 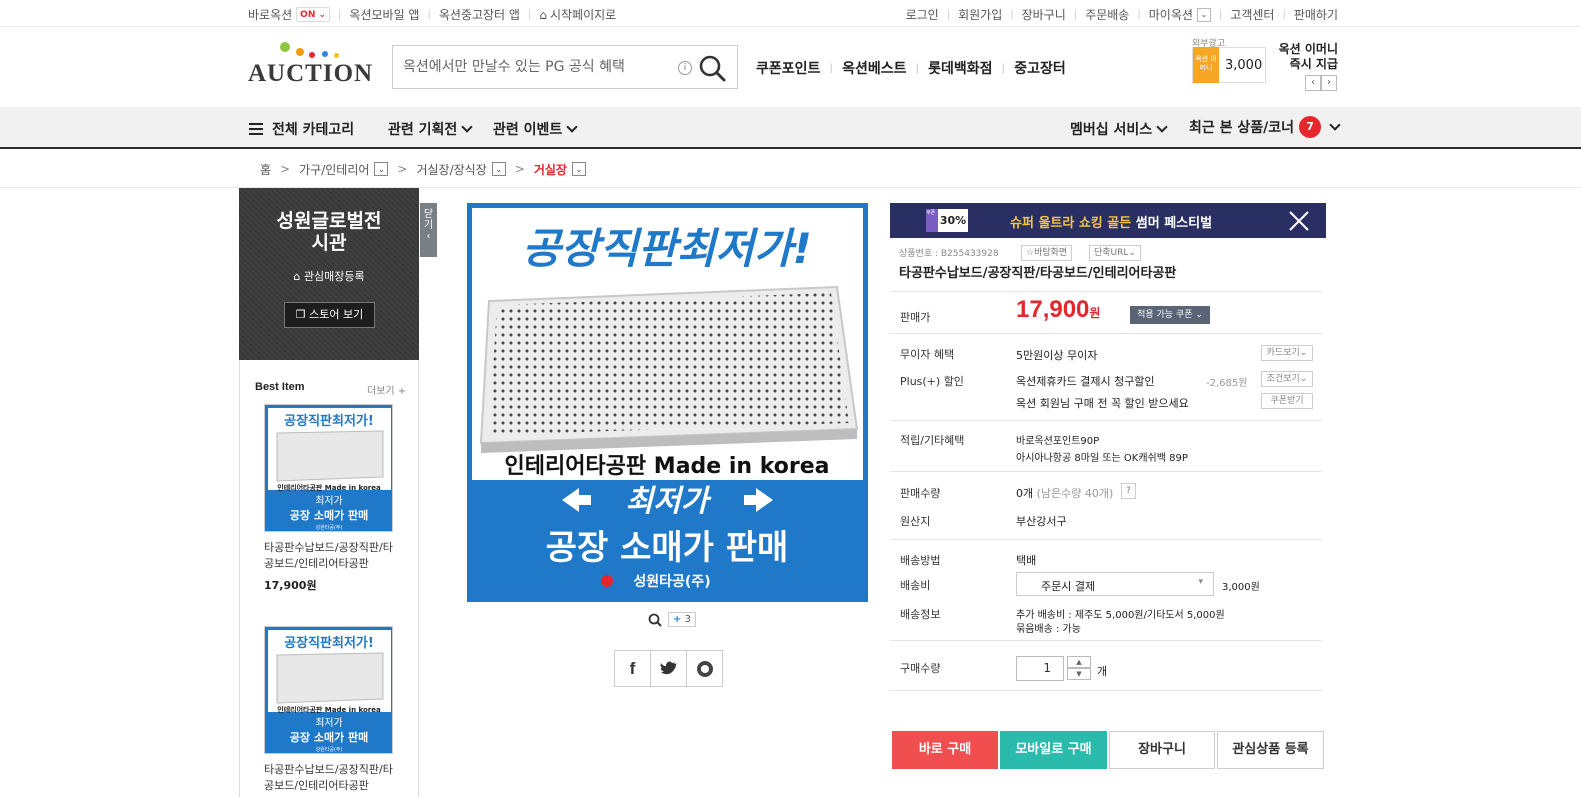 What do you see at coordinates (329, 527) in the screenshot?
I see `svg-text: 성원타공(주)` at bounding box center [329, 527].